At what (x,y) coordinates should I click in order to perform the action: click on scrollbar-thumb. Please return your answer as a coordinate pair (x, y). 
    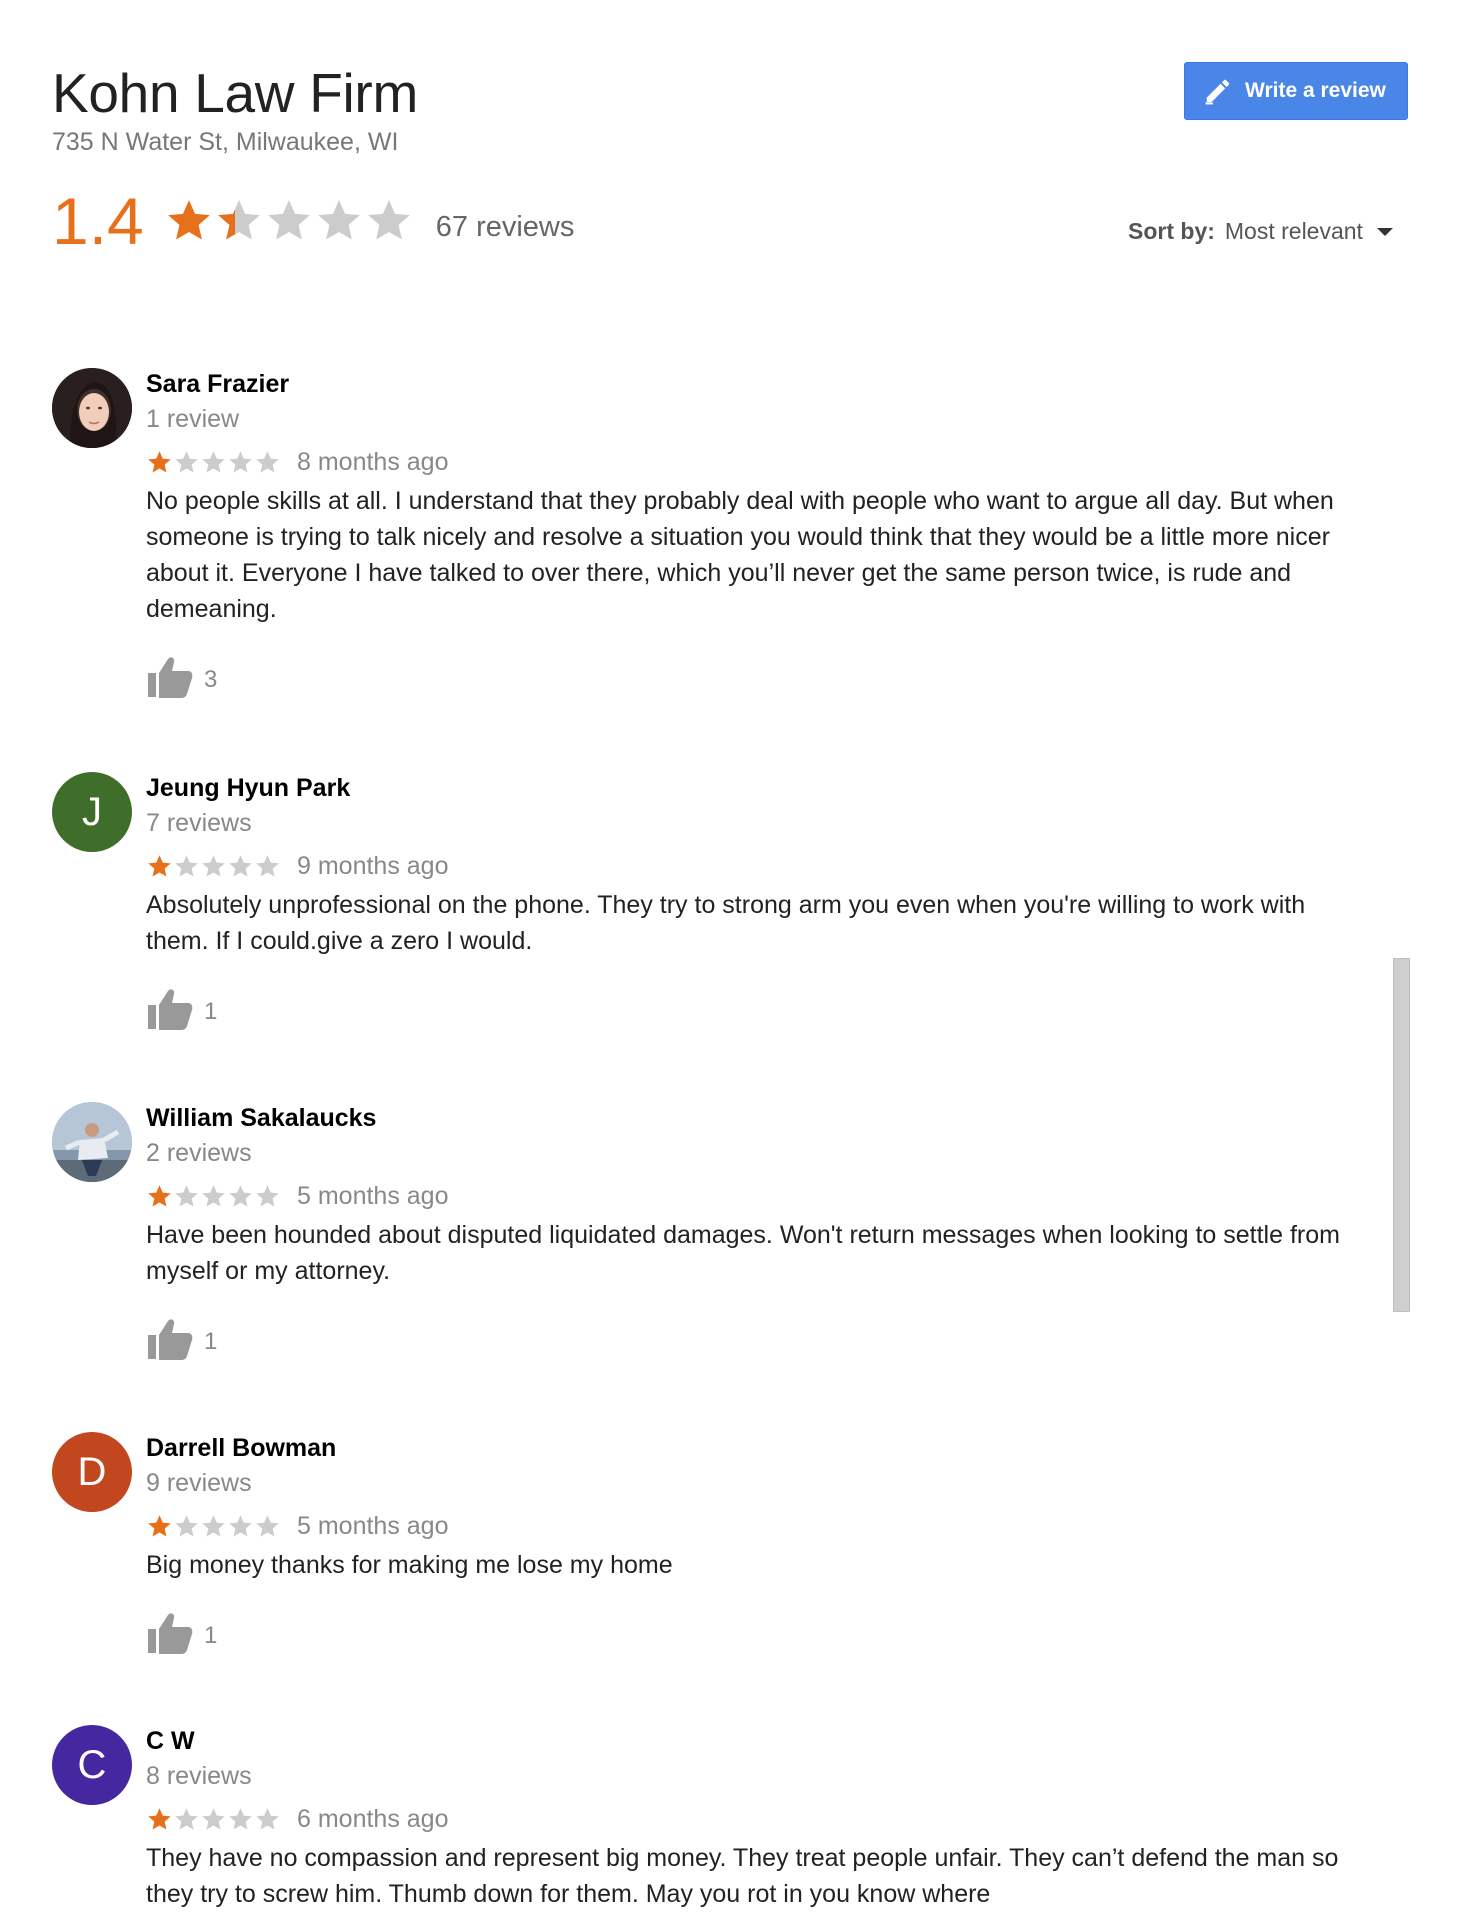
    Looking at the image, I should click on (1401, 1135).